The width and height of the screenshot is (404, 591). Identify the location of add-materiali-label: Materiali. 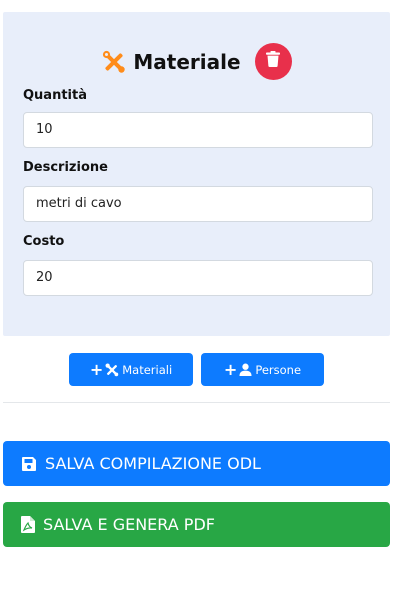
(147, 369).